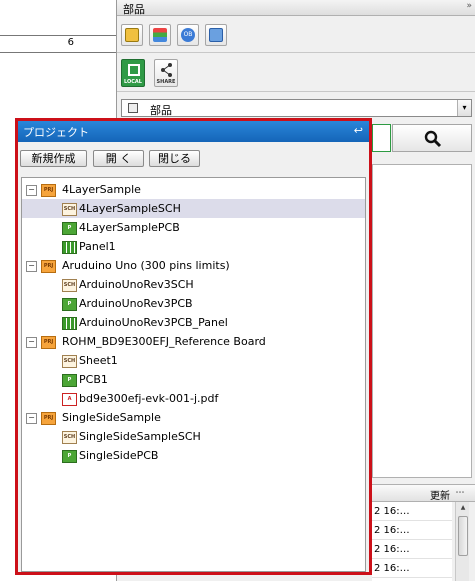 The width and height of the screenshot is (475, 581). I want to click on tree-item-label: ArduinoUnoRev3PCB_Panel, so click(153, 322).